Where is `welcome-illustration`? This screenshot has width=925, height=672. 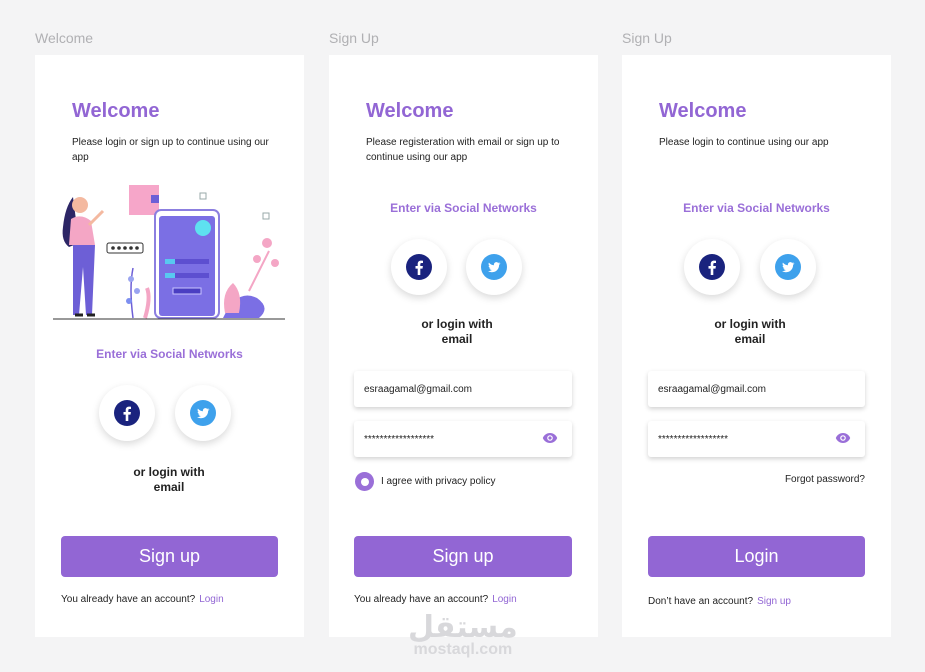
welcome-illustration is located at coordinates (169, 252).